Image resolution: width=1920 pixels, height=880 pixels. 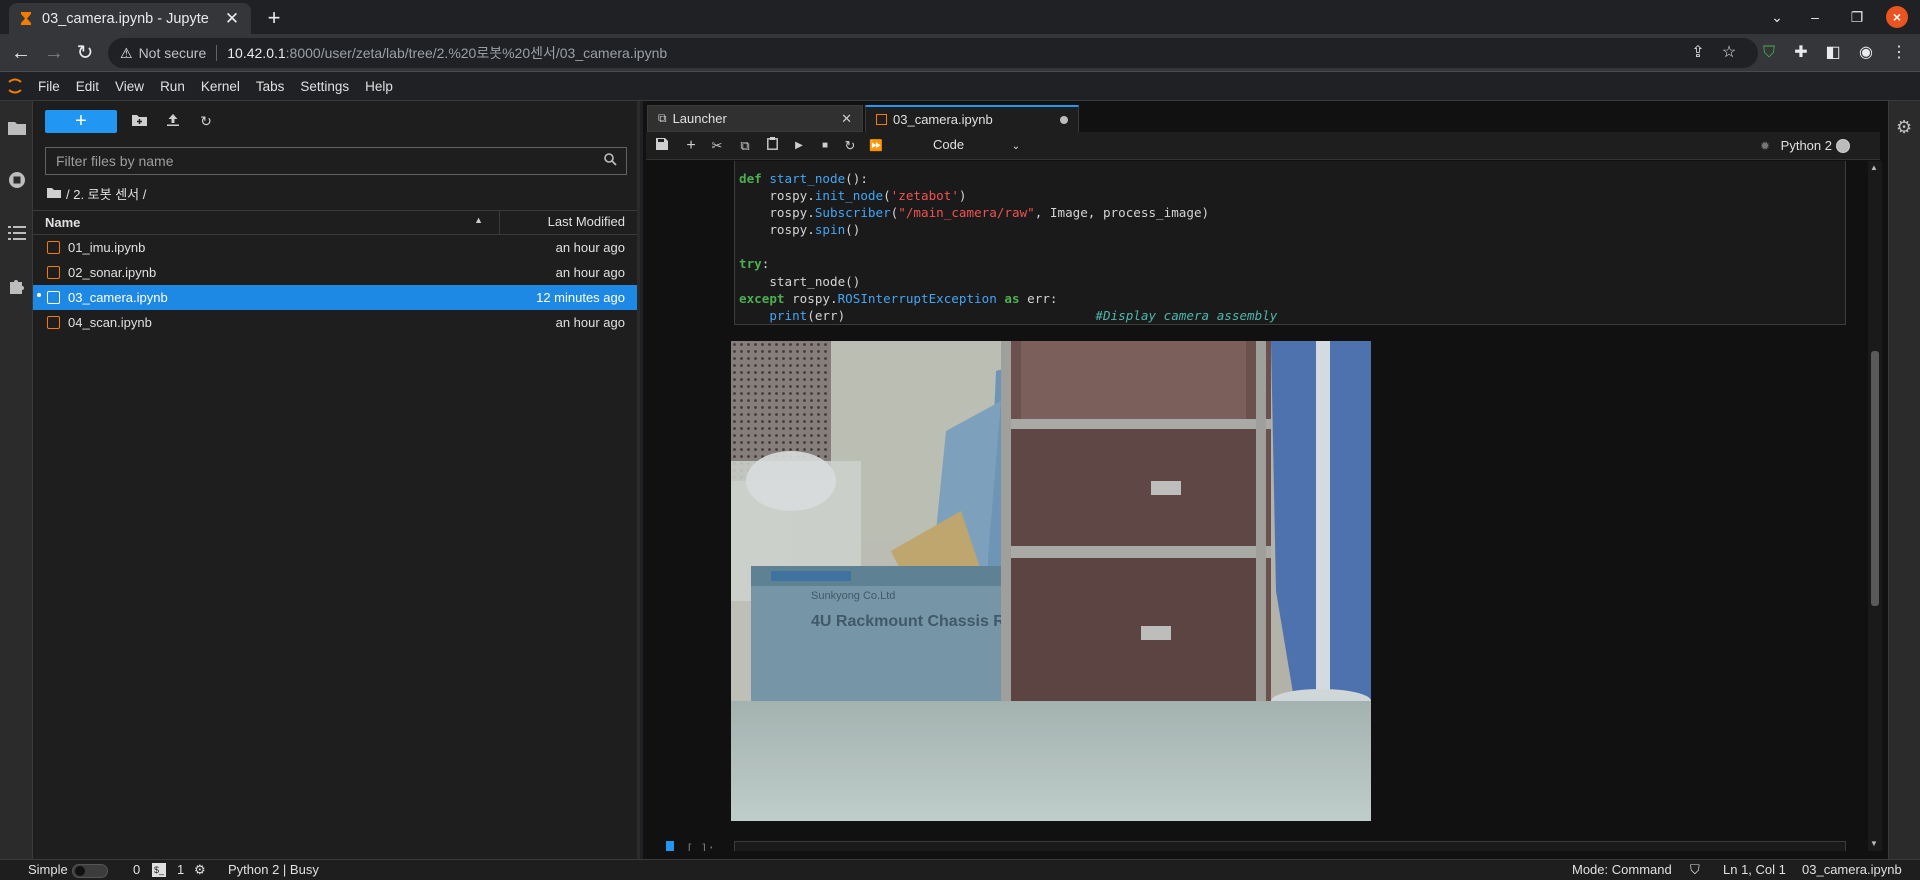 What do you see at coordinates (1904, 480) in the screenshot?
I see `right-sidebar: ⚙` at bounding box center [1904, 480].